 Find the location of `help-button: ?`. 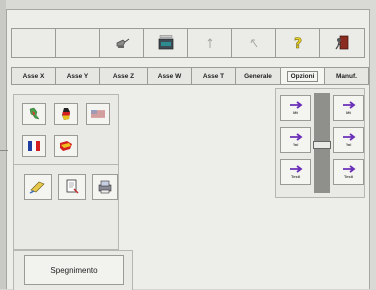

help-button: ? is located at coordinates (297, 43).